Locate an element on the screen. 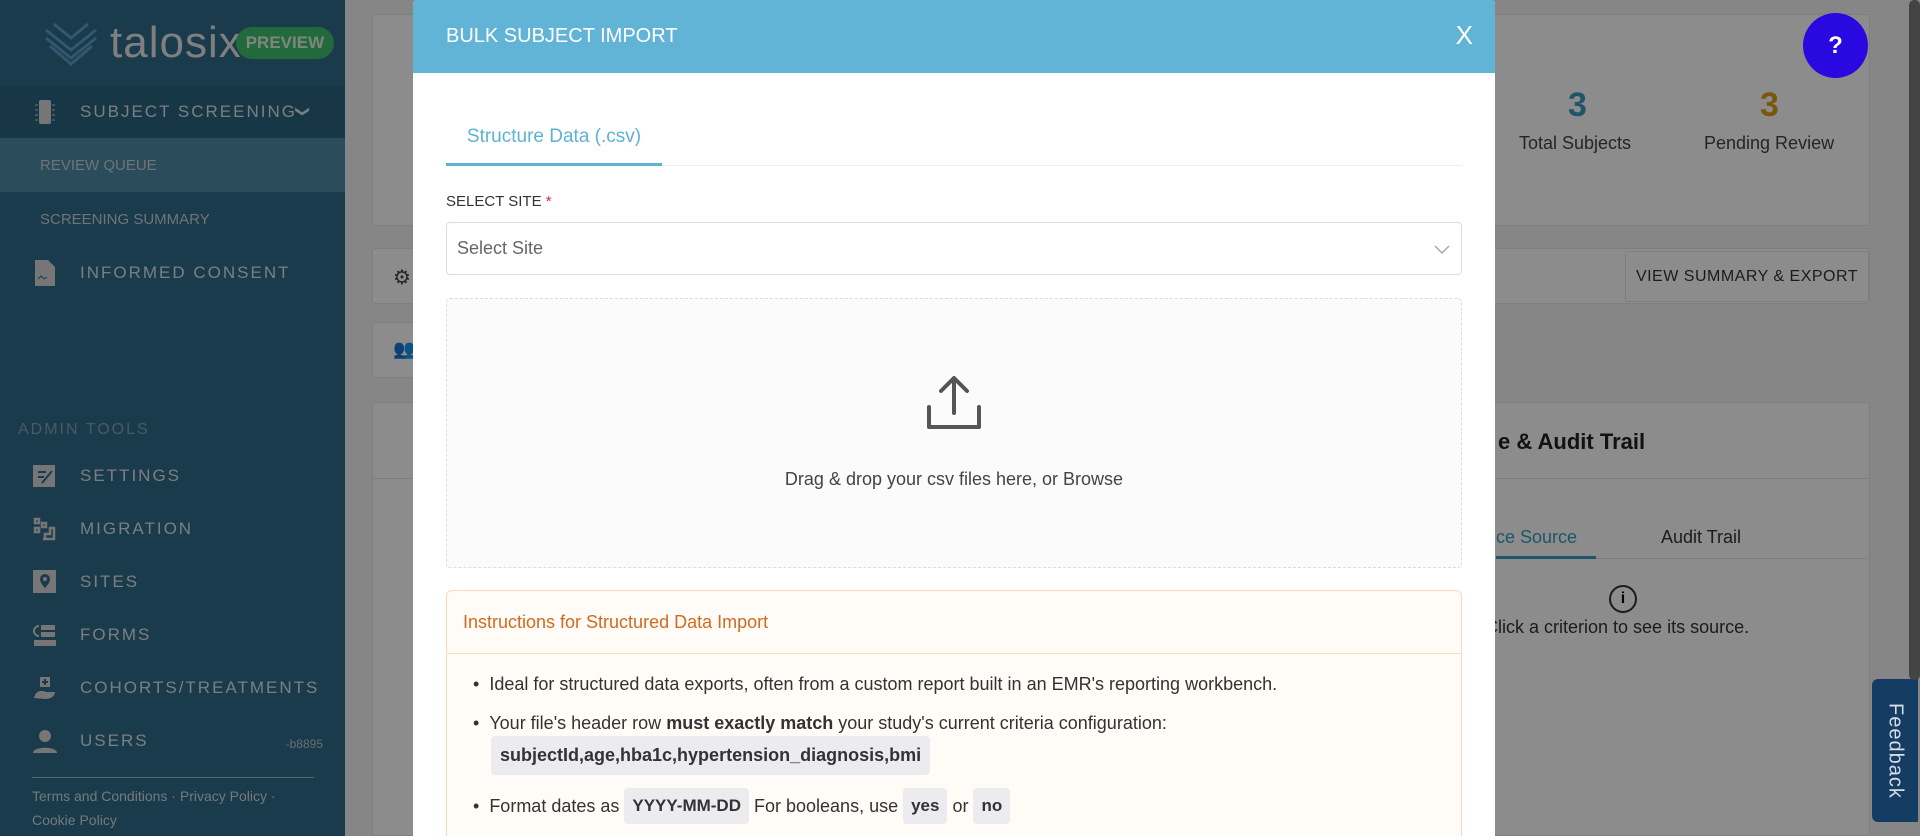  label-text: SELECT SITE is located at coordinates (494, 201).